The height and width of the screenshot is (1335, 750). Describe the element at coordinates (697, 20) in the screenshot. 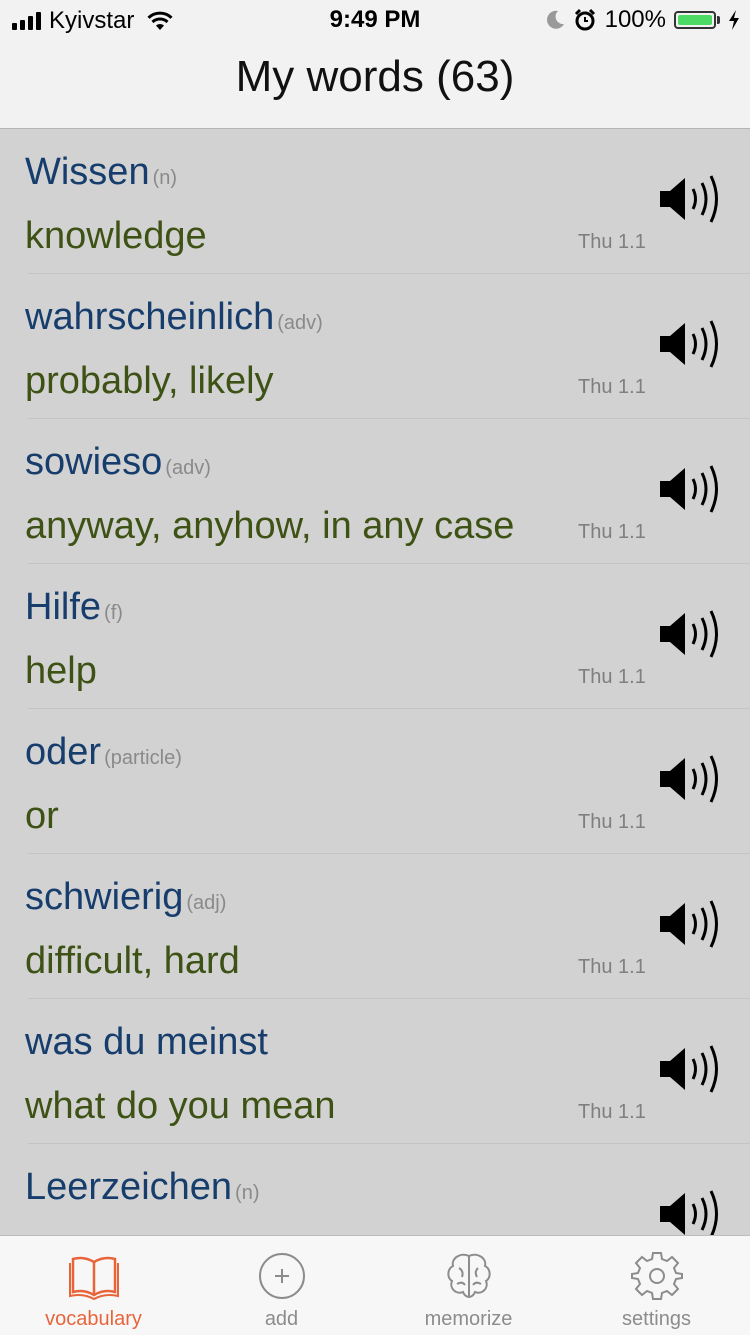

I see `battery-icon` at that location.